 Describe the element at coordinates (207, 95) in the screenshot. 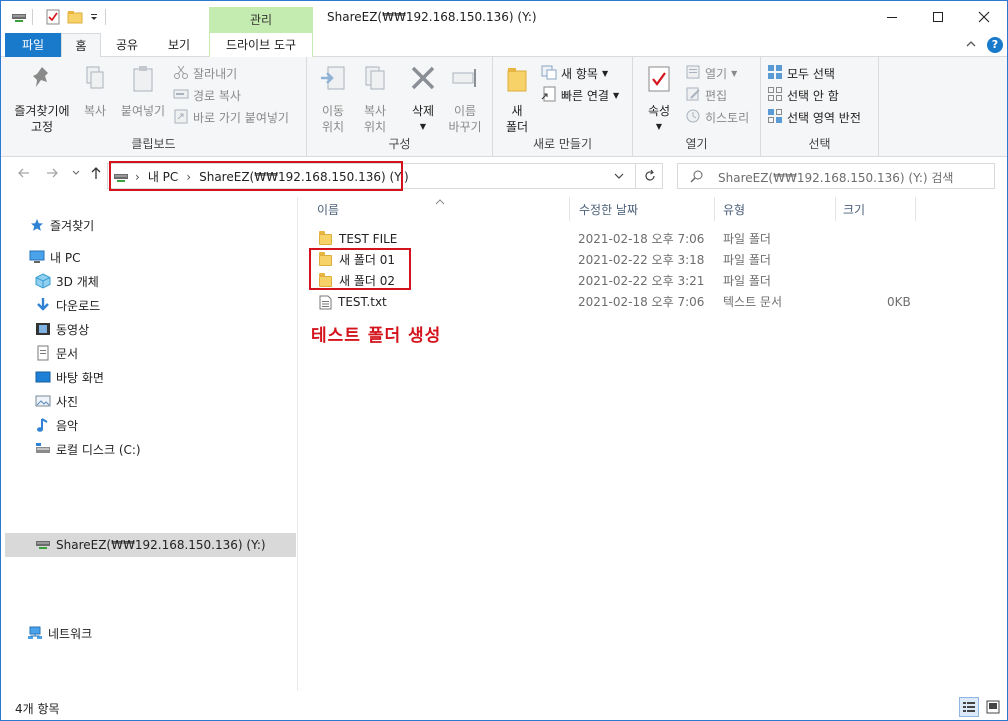

I see `copy-path-button: 경로 복사` at that location.